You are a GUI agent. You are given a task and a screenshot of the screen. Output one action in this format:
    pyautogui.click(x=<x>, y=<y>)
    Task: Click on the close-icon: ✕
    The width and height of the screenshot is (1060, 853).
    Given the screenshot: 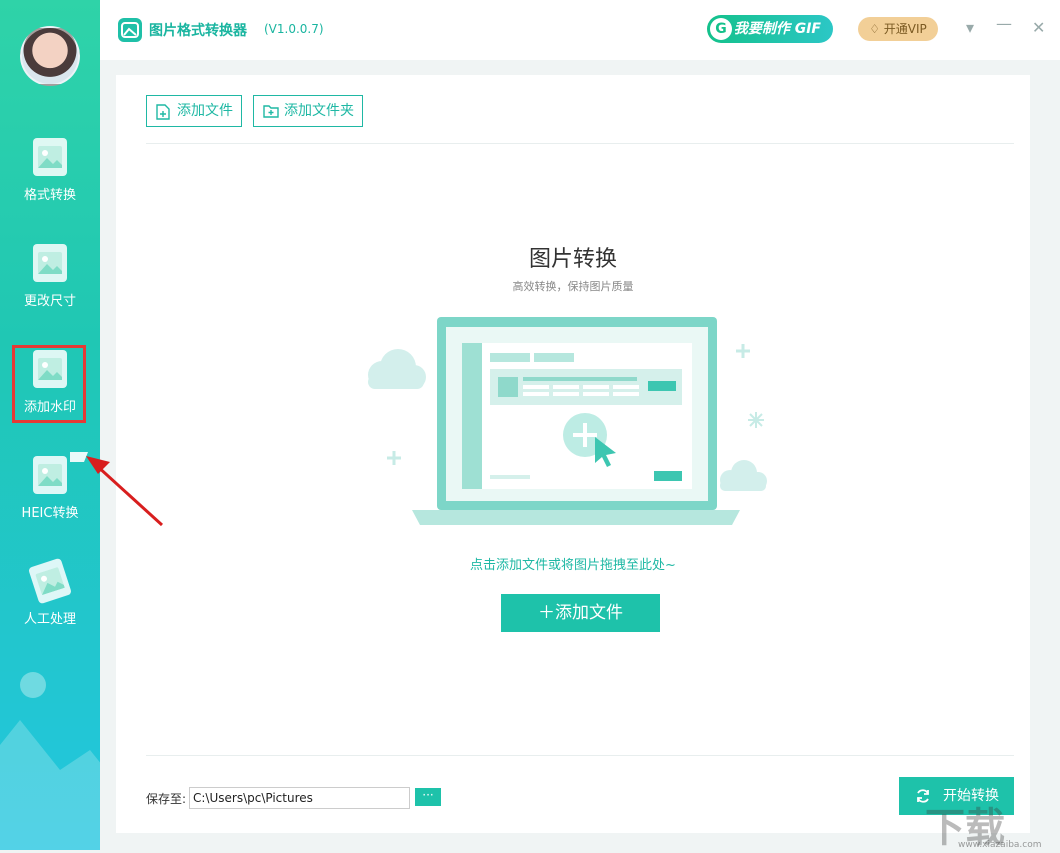 What is the action you would take?
    pyautogui.click(x=1038, y=27)
    